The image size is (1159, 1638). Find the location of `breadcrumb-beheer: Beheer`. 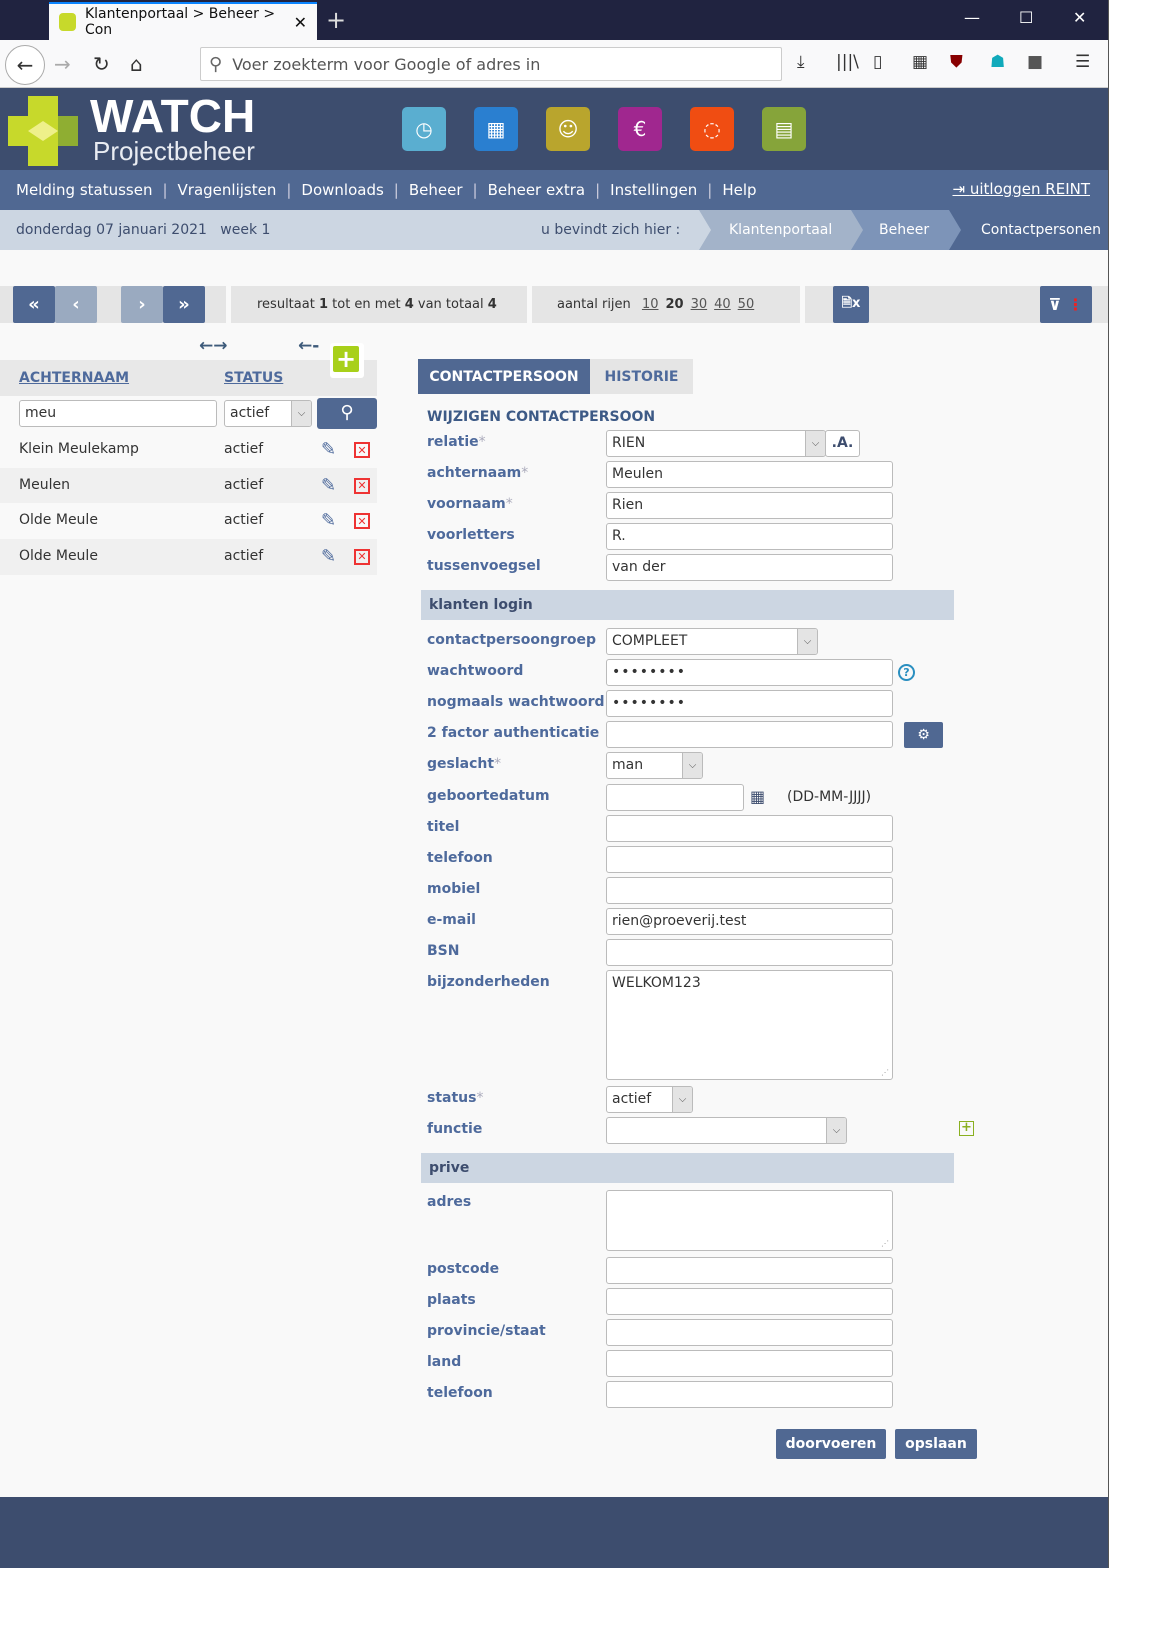

breadcrumb-beheer: Beheer is located at coordinates (907, 230).